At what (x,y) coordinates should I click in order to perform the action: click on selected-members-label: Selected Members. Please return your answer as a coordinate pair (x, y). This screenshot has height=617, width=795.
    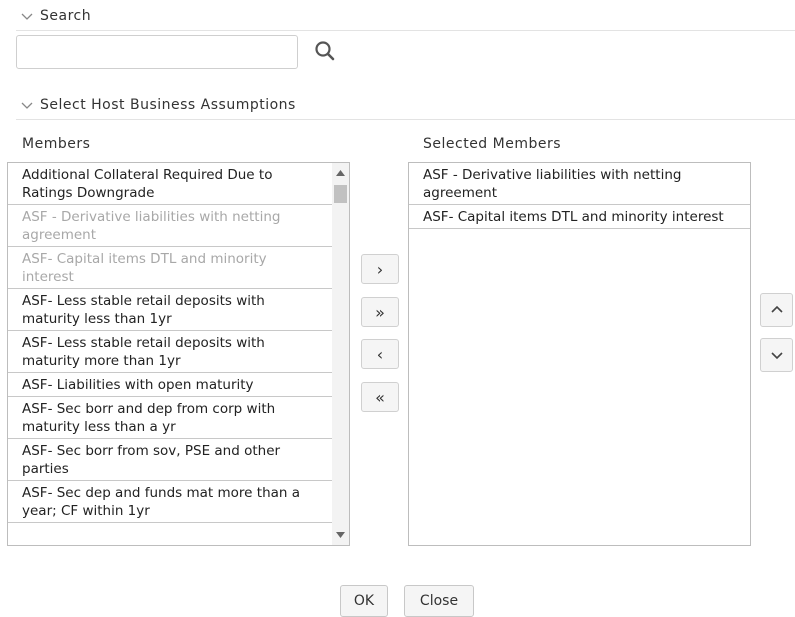
    Looking at the image, I should click on (492, 144).